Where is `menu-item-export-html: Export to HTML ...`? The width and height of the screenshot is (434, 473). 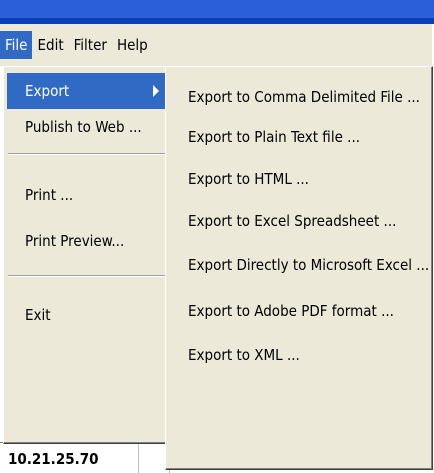
menu-item-export-html: Export to HTML ... is located at coordinates (297, 179).